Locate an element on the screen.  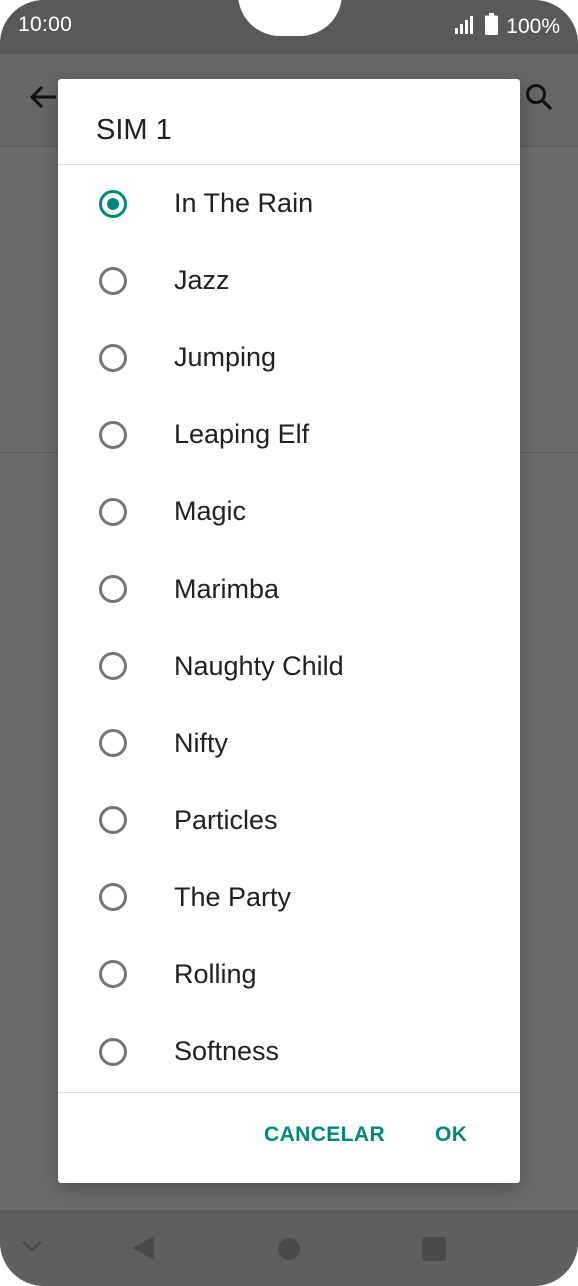
dialog-divider-bottom is located at coordinates (289, 1092).